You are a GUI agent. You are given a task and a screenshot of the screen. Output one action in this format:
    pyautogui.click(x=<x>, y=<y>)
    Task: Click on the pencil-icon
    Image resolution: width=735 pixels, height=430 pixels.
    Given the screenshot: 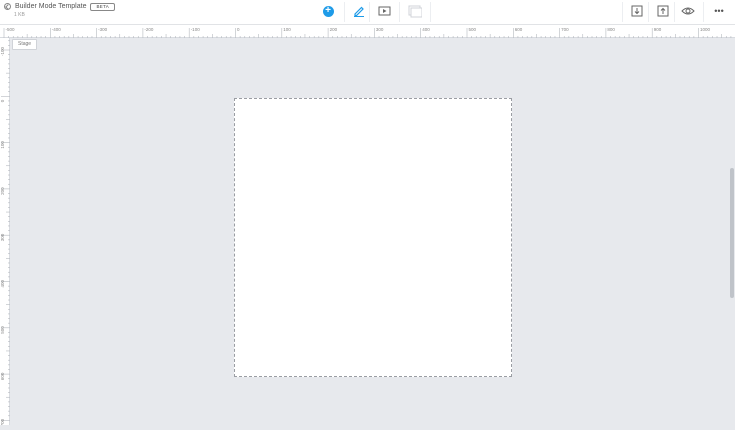 What is the action you would take?
    pyautogui.click(x=359, y=11)
    